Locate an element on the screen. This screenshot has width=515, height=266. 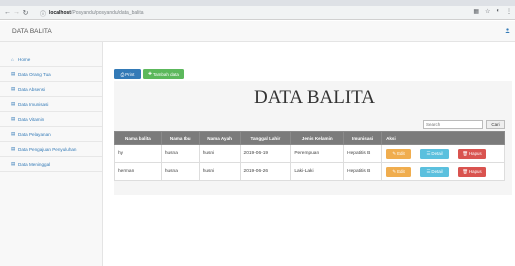
bookmark-star-icon: ☆ is located at coordinates (487, 11).